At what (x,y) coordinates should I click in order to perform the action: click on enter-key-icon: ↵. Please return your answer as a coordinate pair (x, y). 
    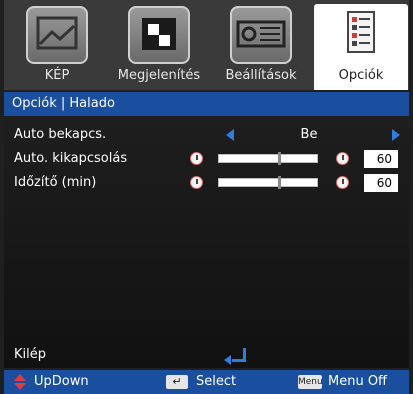
    Looking at the image, I should click on (177, 382).